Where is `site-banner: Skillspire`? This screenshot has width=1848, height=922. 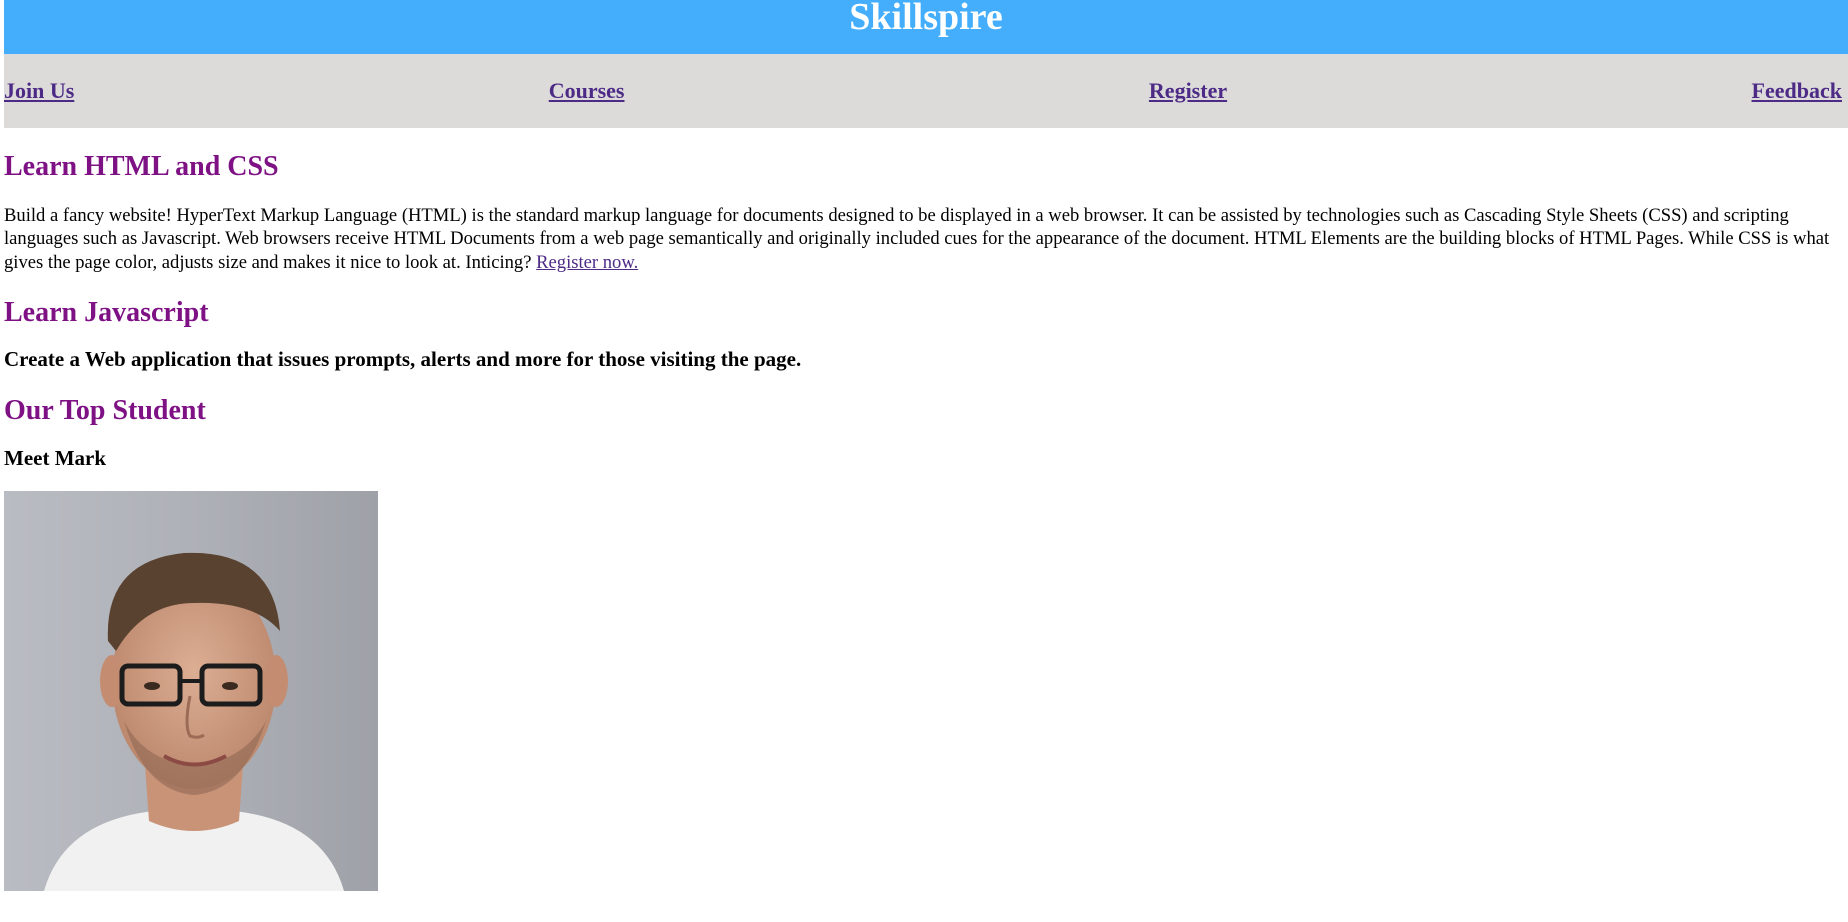 site-banner: Skillspire is located at coordinates (926, 27).